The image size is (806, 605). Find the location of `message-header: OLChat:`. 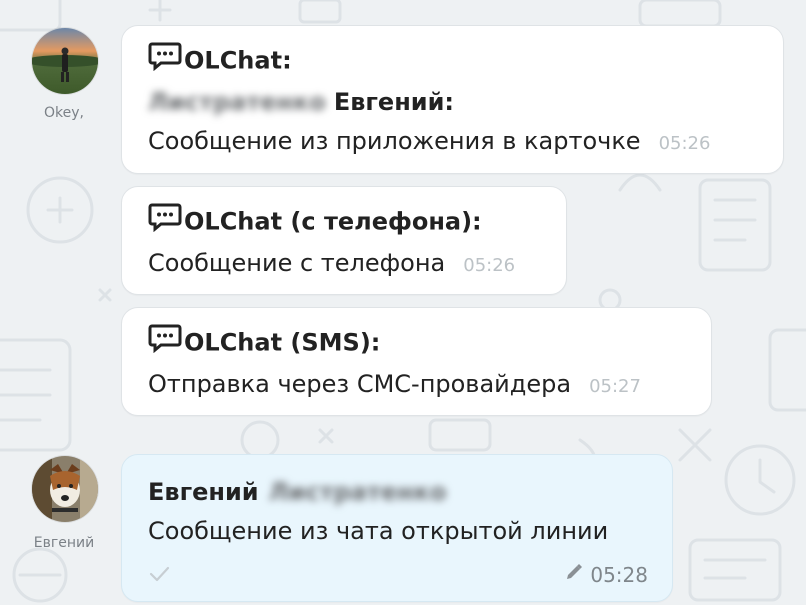

message-header: OLChat: is located at coordinates (220, 60).